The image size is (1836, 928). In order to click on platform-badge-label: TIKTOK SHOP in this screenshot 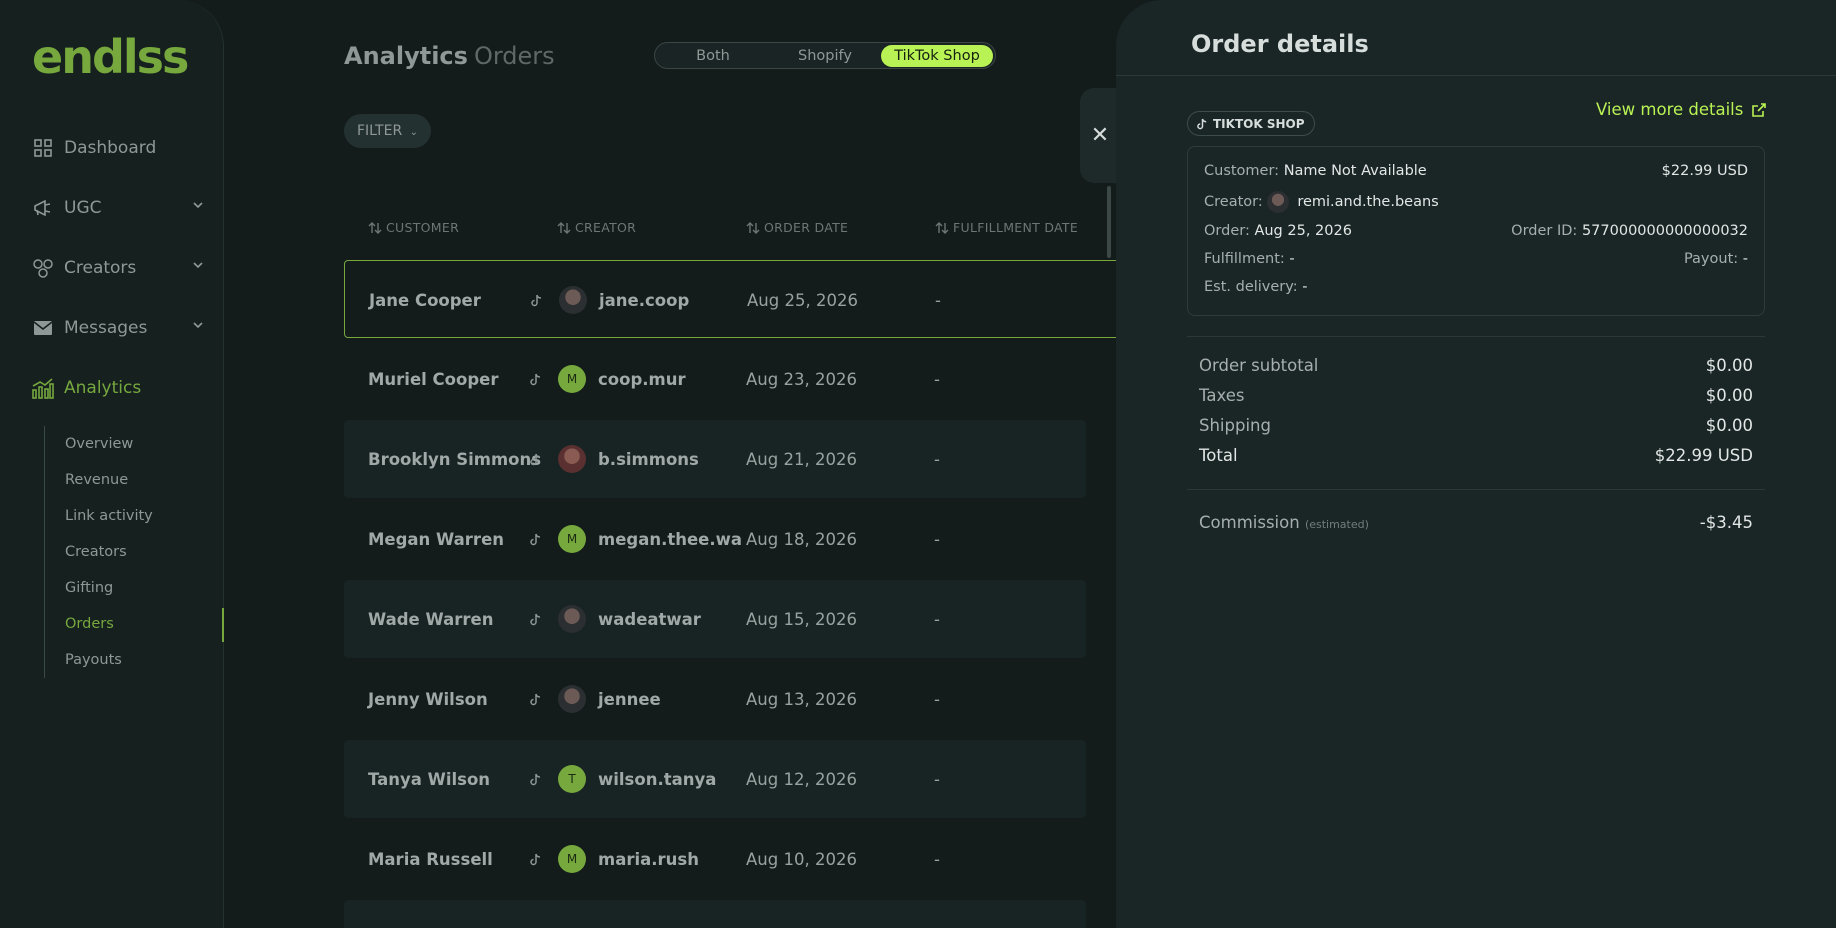, I will do `click(1259, 123)`.